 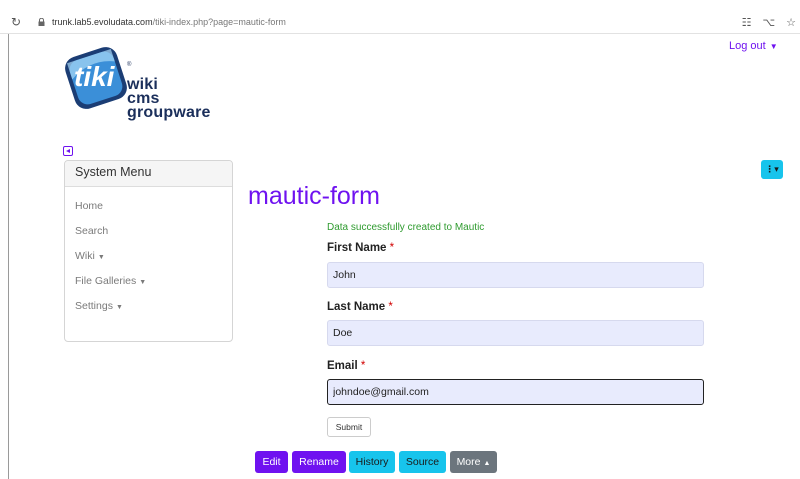 I want to click on sidebar-item-label: File Galleries, so click(x=106, y=281).